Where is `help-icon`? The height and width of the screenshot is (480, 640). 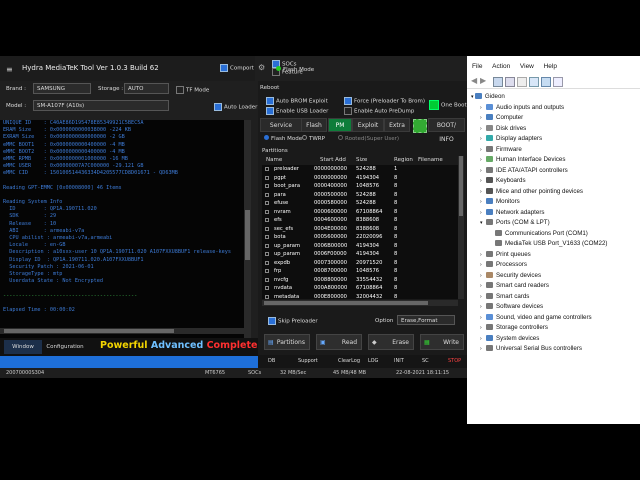
help-icon is located at coordinates (522, 82).